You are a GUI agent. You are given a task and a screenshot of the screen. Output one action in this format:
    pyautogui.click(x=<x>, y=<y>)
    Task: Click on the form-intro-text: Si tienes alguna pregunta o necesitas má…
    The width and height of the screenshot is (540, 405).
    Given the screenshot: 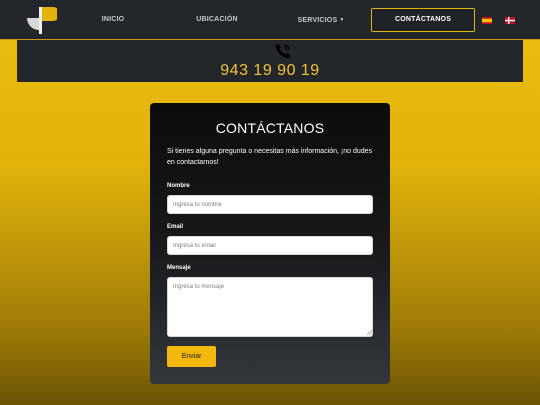 What is the action you would take?
    pyautogui.click(x=270, y=157)
    